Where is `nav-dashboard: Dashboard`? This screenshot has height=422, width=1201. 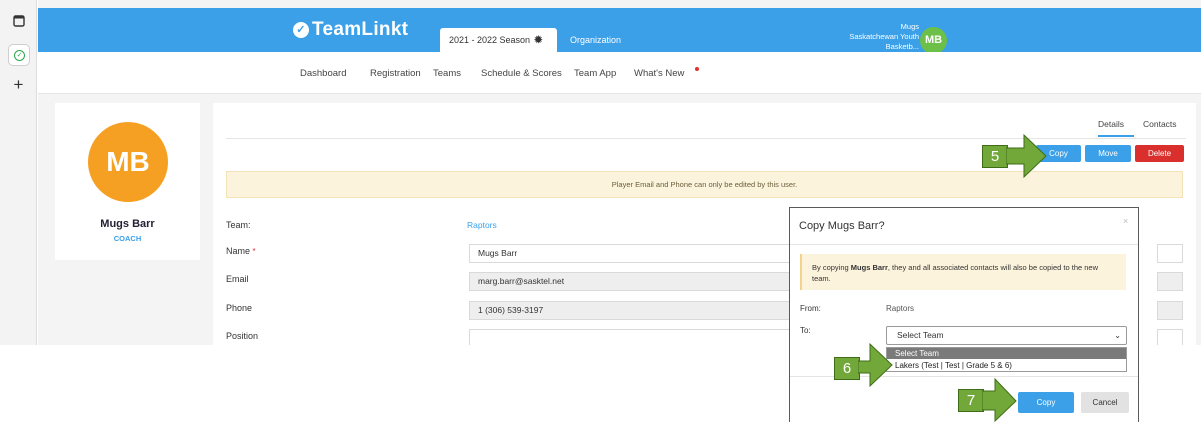 nav-dashboard: Dashboard is located at coordinates (323, 73).